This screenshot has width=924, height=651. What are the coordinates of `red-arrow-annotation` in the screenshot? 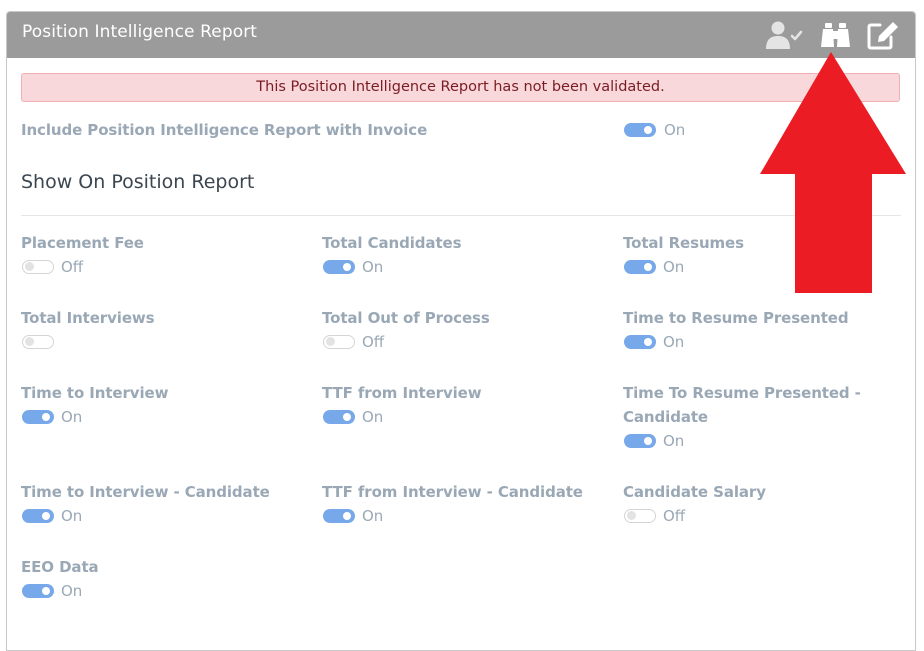 It's located at (833, 172).